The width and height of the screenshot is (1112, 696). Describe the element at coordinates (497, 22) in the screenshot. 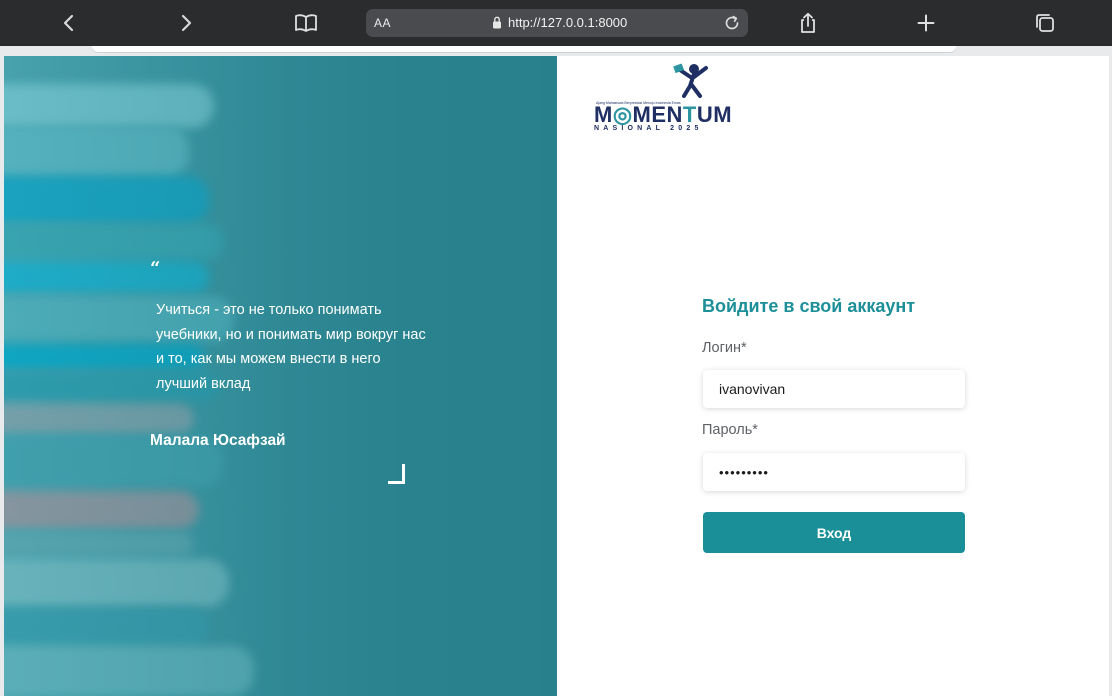

I see `lock-icon` at that location.